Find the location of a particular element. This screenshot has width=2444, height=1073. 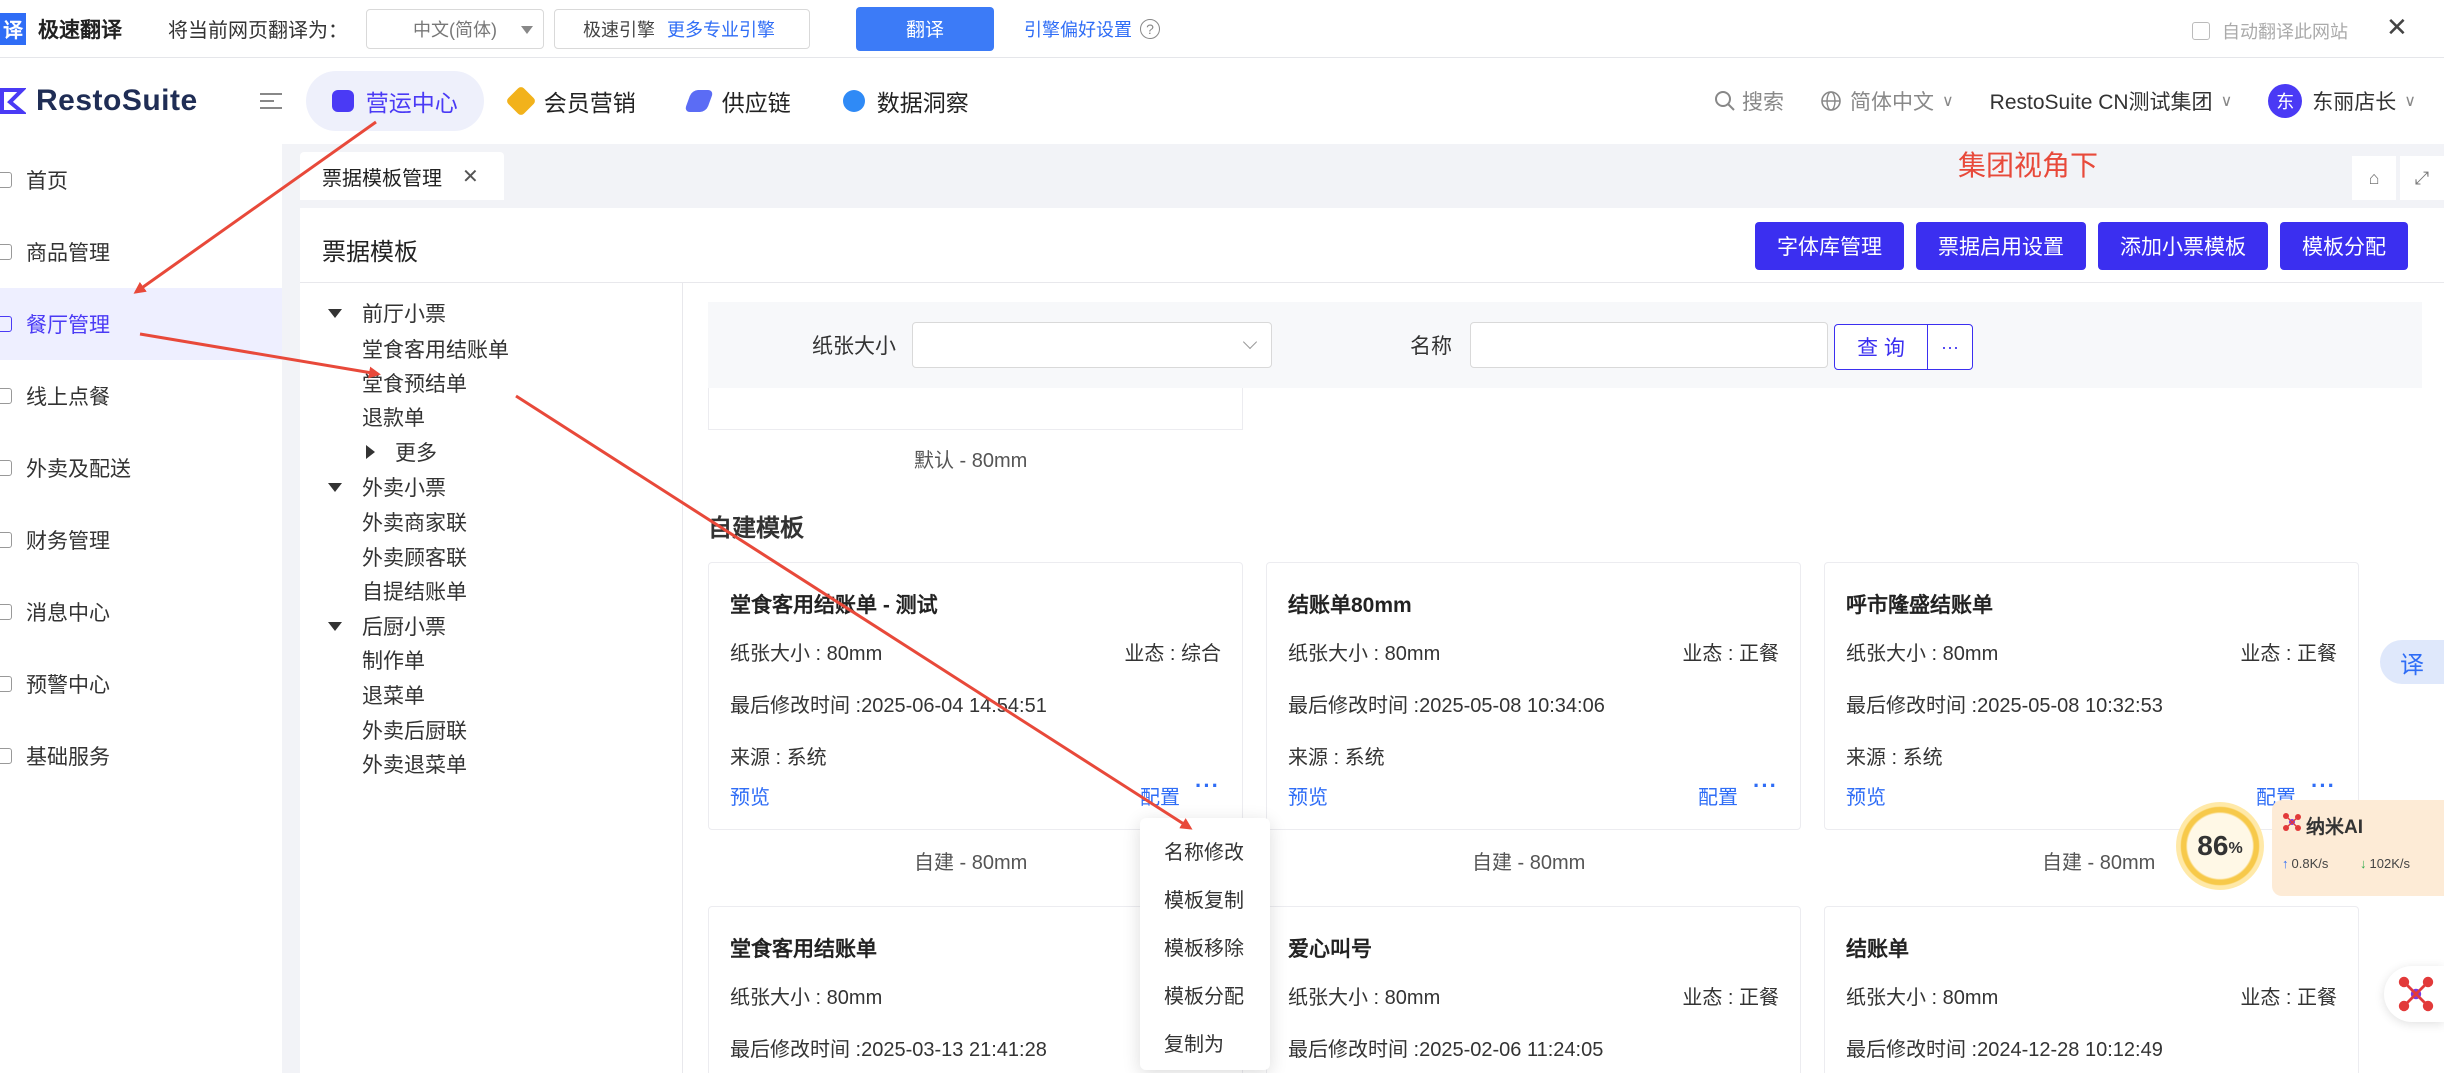

nav-tab-supply-chain: 供应链 is located at coordinates (739, 101).